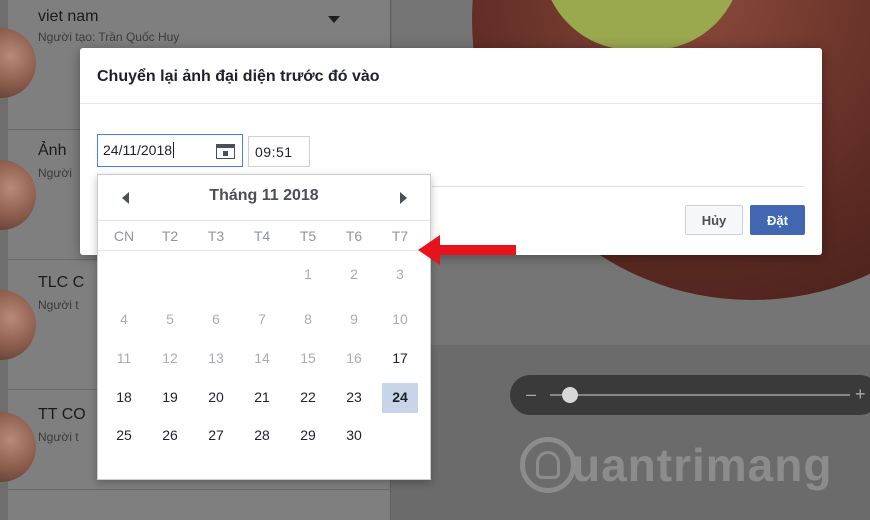 Image resolution: width=870 pixels, height=520 pixels. Describe the element at coordinates (548, 465) in the screenshot. I see `lightbulb-icon` at that location.